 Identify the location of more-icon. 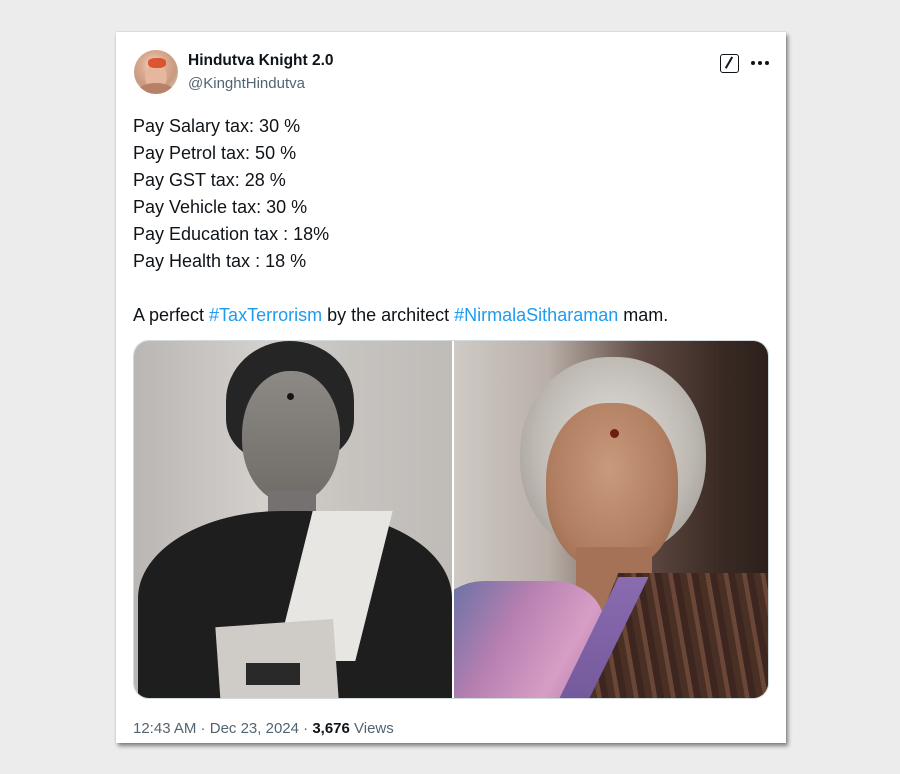
(760, 63).